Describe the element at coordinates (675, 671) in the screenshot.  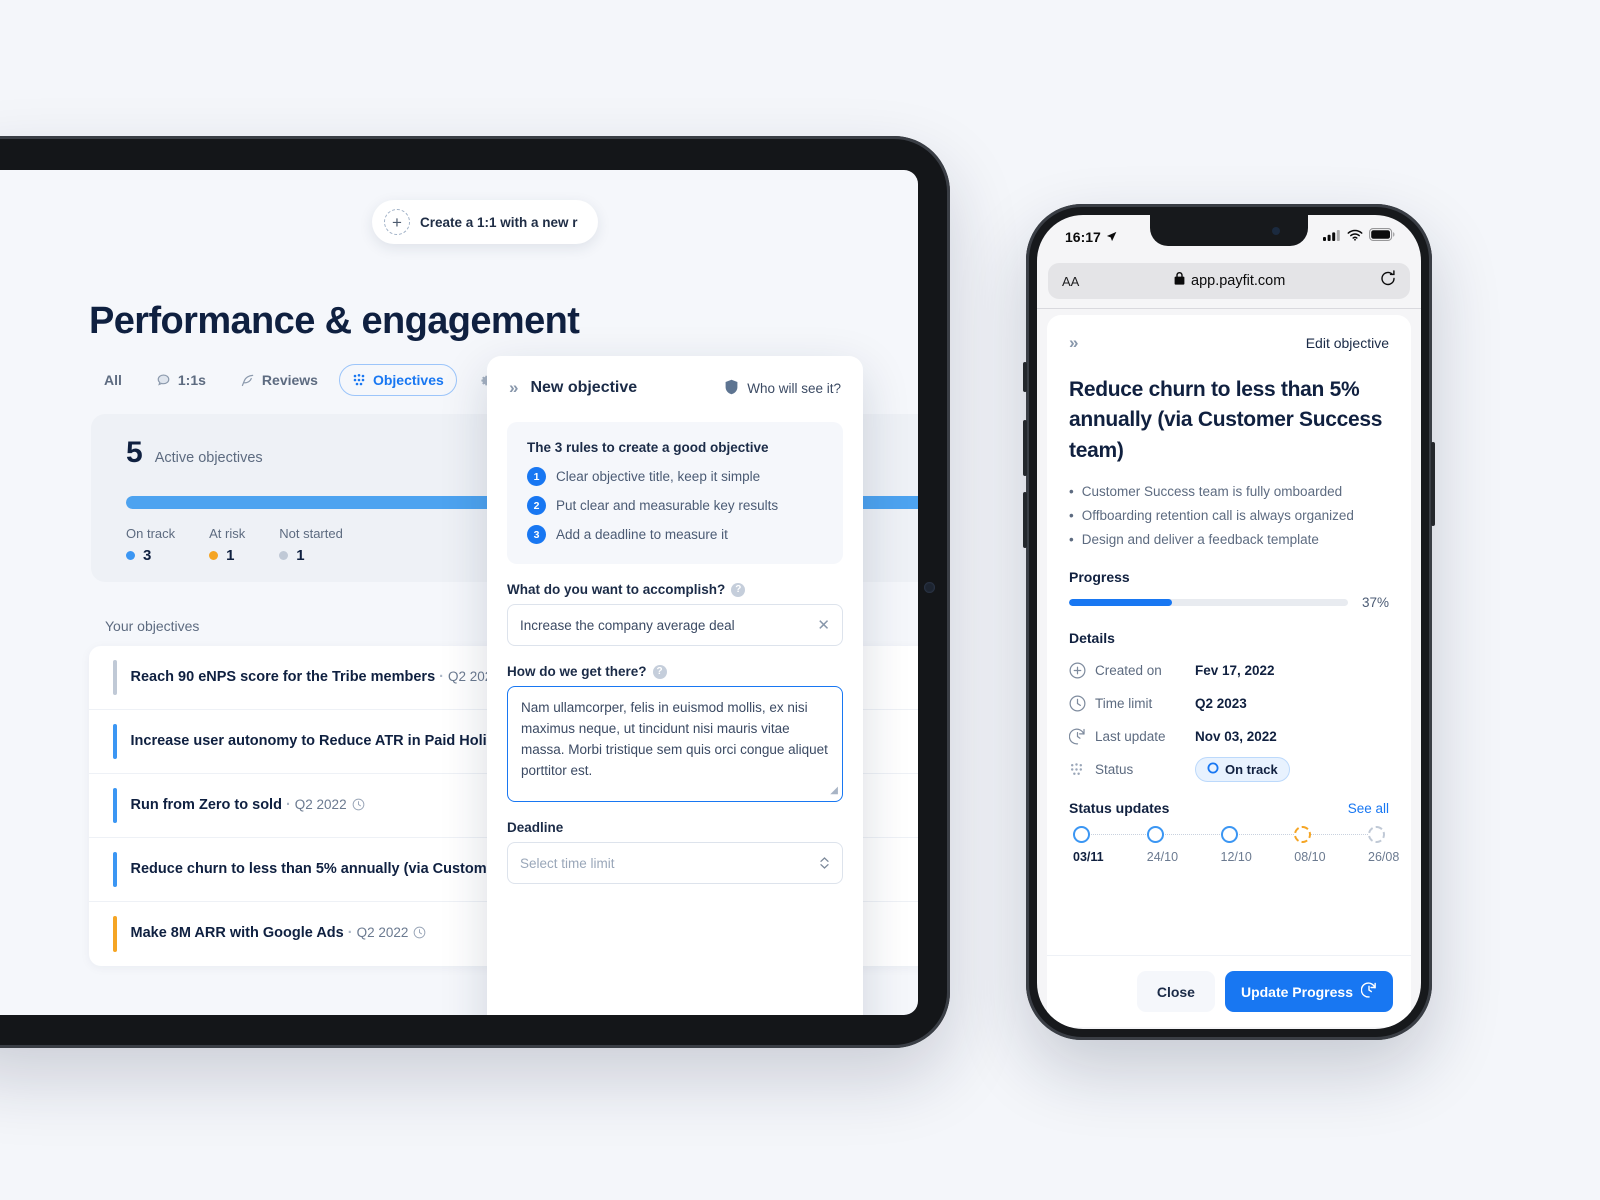
I see `field-how-label-row: How do we get there? ?` at that location.